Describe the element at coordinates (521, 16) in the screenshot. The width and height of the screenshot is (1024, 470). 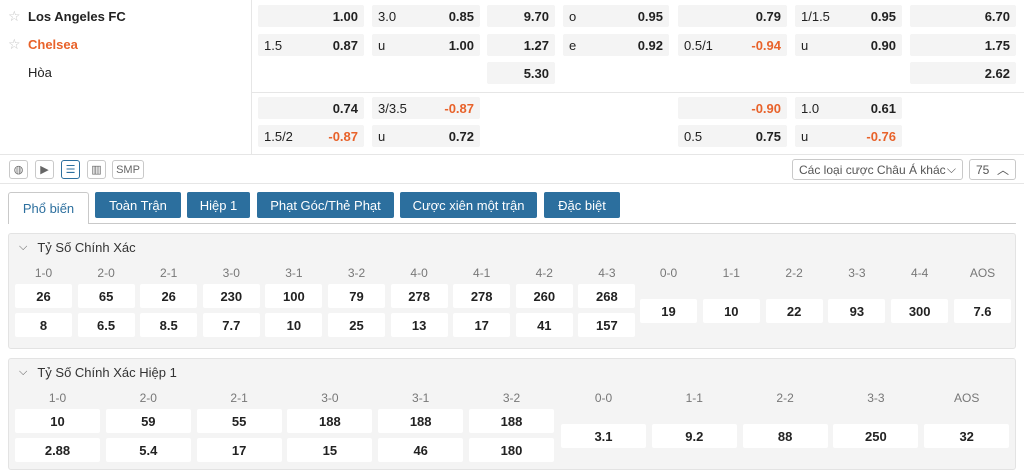
I see `odds-cell: 9.70` at that location.